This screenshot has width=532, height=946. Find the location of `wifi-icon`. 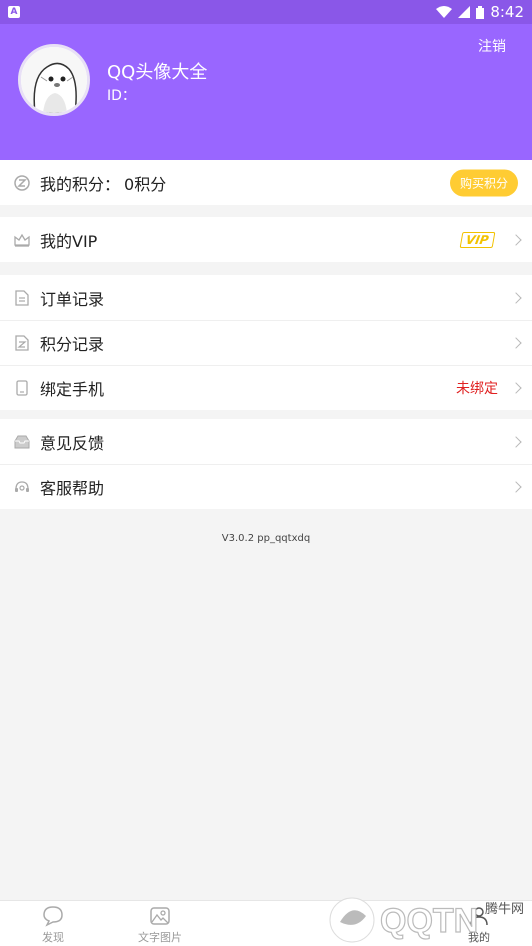

wifi-icon is located at coordinates (444, 12).